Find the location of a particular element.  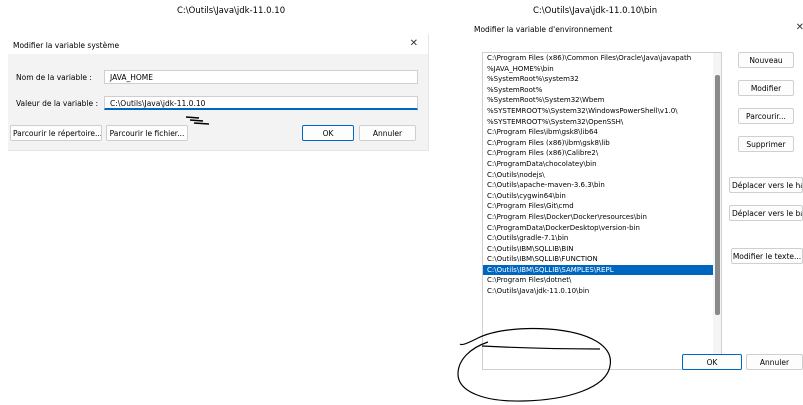

caption-right: C:\Outils\Java\jdk-11.0.10\bin is located at coordinates (595, 11).